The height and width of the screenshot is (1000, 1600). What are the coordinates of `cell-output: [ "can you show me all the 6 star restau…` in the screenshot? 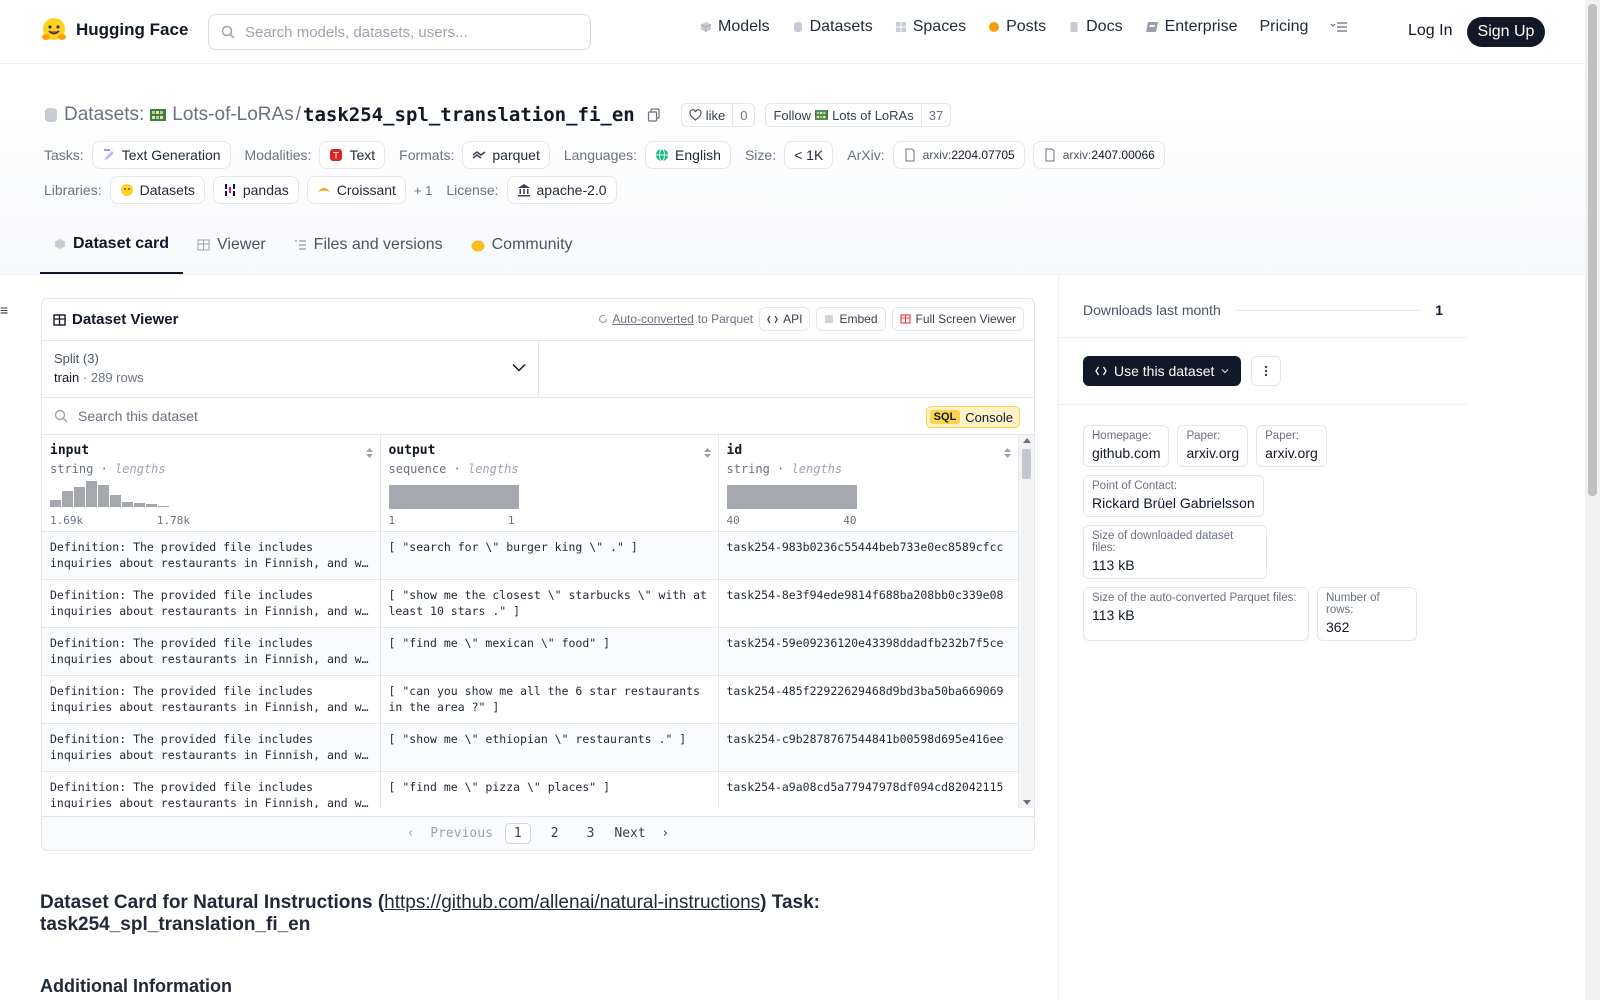 It's located at (549, 699).